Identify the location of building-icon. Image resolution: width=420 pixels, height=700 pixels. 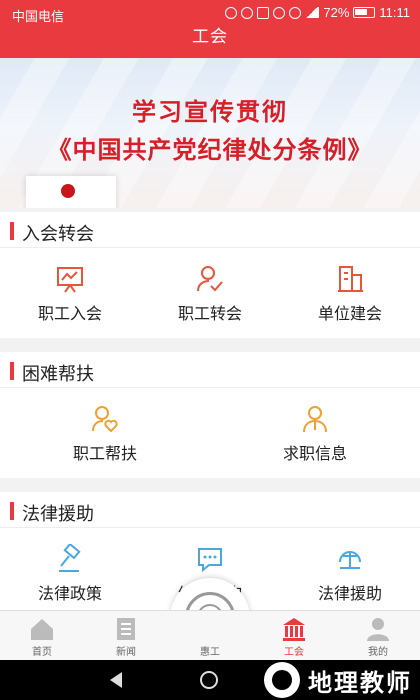
(350, 279).